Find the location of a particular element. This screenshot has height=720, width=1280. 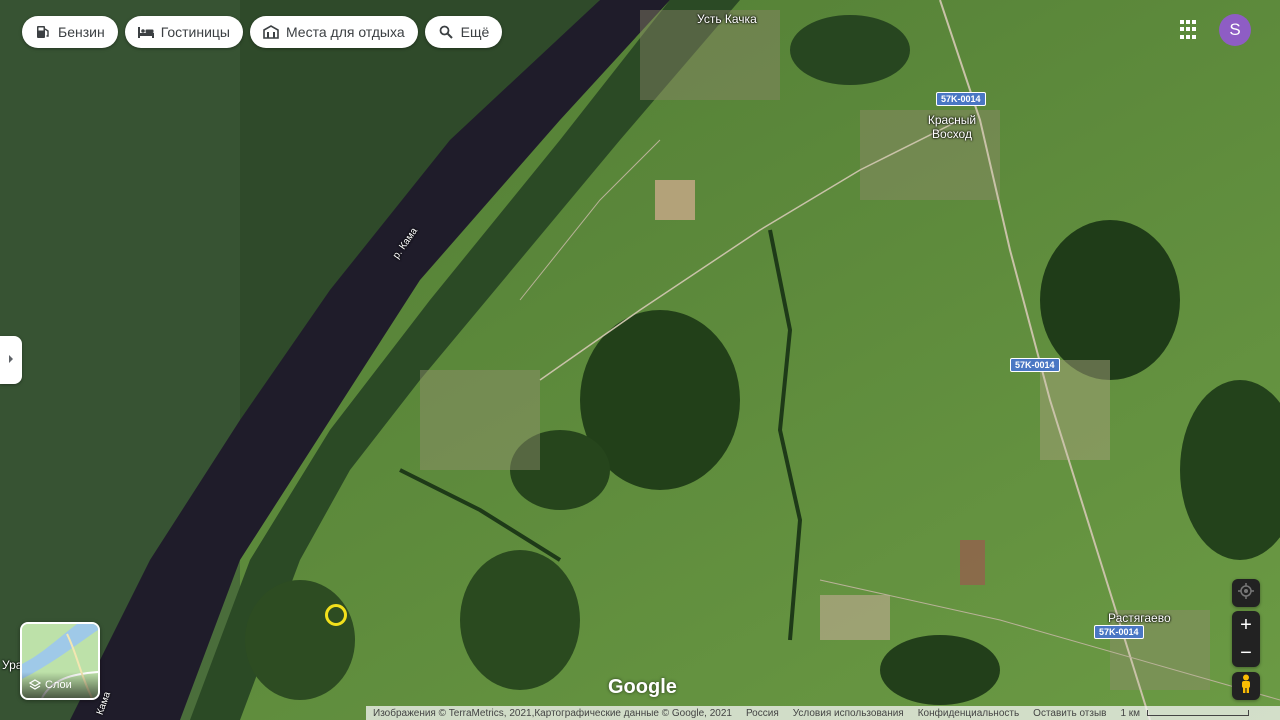

chip-label: Гостиницы is located at coordinates (195, 32).